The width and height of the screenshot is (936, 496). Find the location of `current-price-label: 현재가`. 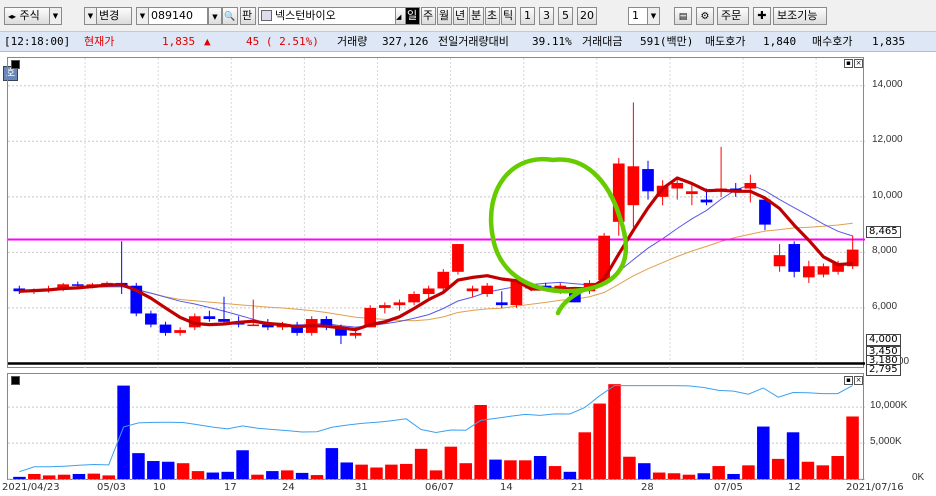

current-price-label: 현재가 is located at coordinates (99, 41).